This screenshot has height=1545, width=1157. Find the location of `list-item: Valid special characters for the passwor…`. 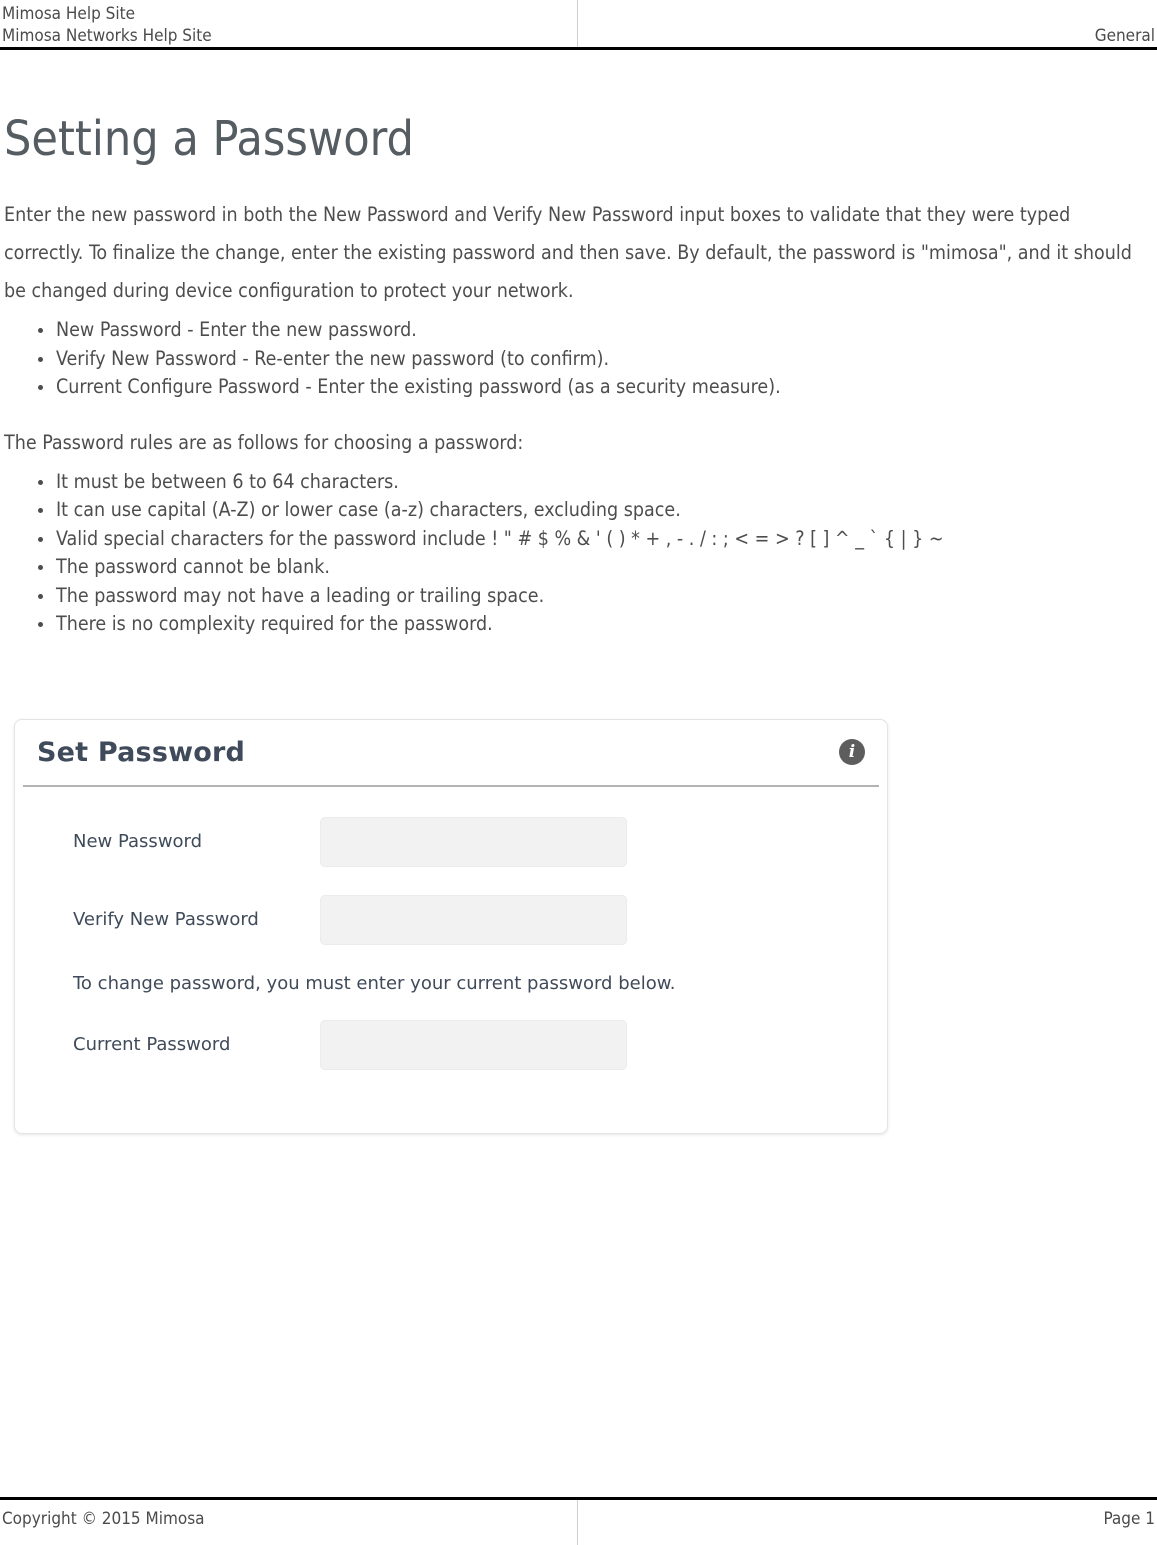

list-item: Valid special characters for the passwor… is located at coordinates (593, 539).